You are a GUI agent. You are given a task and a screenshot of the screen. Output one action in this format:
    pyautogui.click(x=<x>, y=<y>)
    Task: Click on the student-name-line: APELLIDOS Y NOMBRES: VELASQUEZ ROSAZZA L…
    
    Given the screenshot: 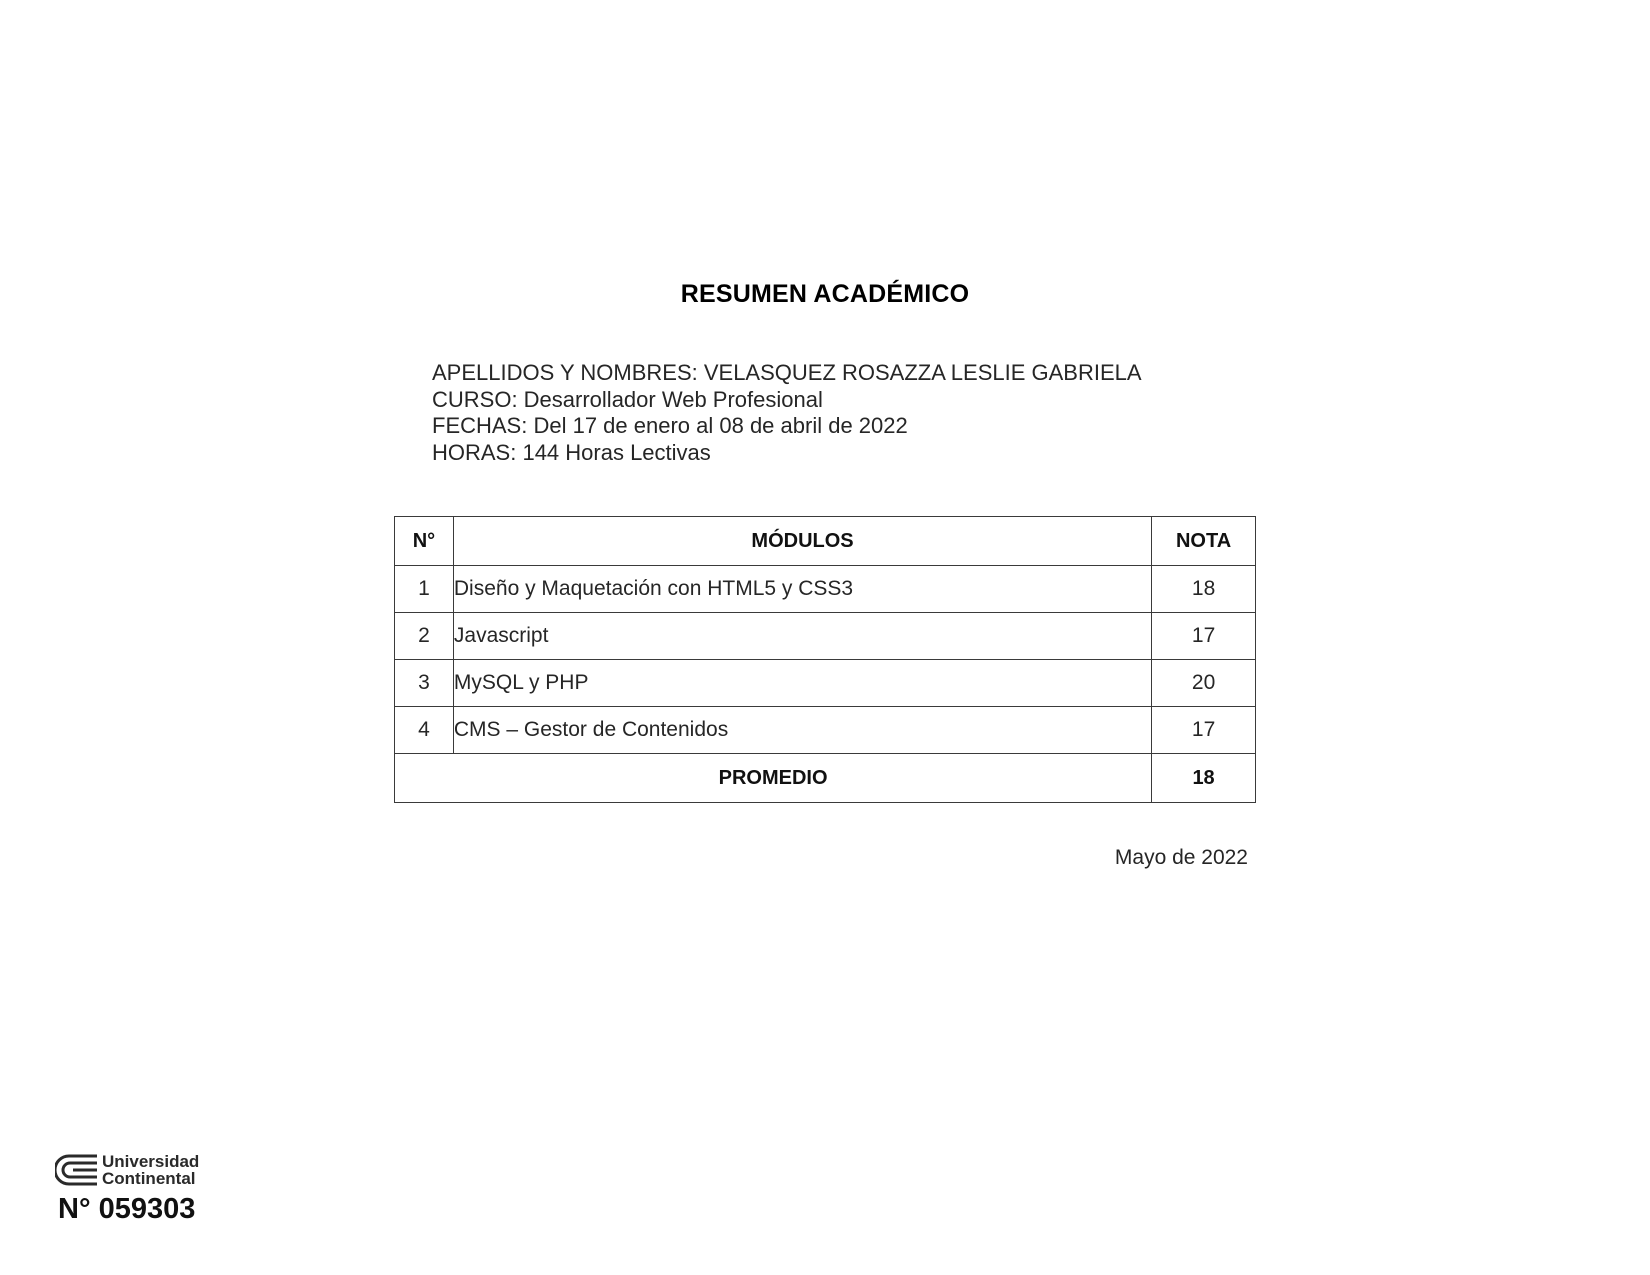 What is the action you would take?
    pyautogui.click(x=787, y=372)
    